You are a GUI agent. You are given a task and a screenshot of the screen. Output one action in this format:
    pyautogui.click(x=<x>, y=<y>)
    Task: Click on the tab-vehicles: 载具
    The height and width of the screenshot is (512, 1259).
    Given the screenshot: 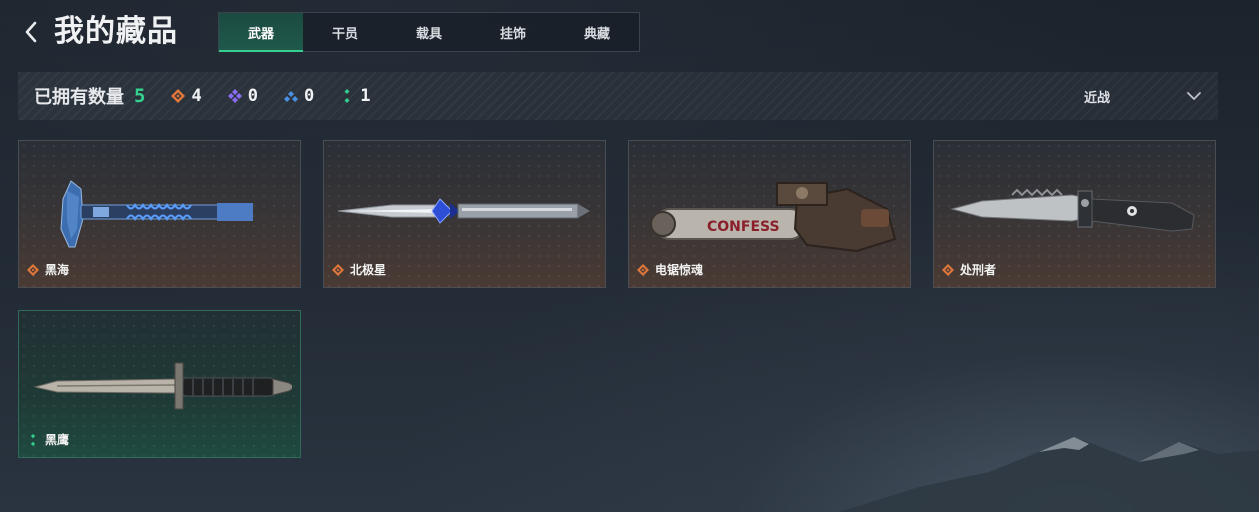 What is the action you would take?
    pyautogui.click(x=429, y=32)
    